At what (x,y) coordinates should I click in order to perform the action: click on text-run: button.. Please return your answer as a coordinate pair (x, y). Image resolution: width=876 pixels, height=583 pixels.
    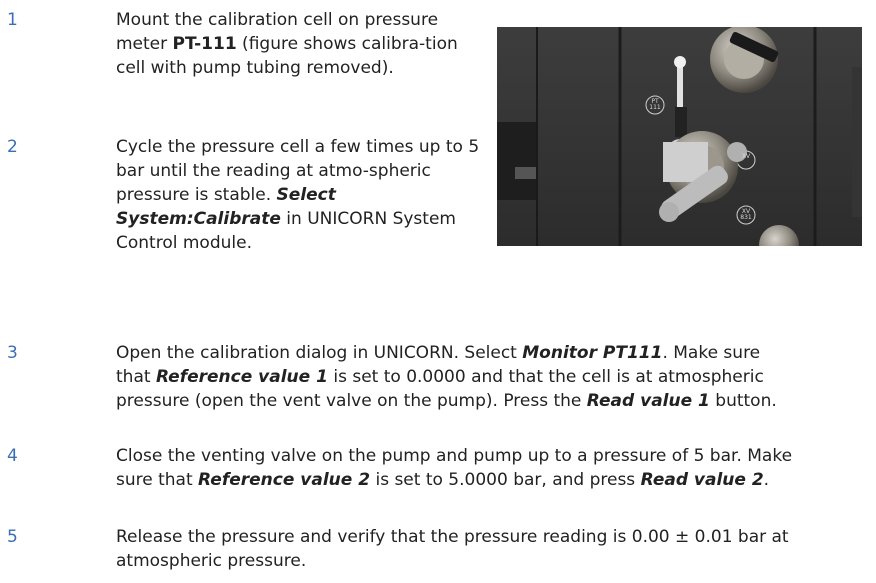
    Looking at the image, I should click on (743, 401).